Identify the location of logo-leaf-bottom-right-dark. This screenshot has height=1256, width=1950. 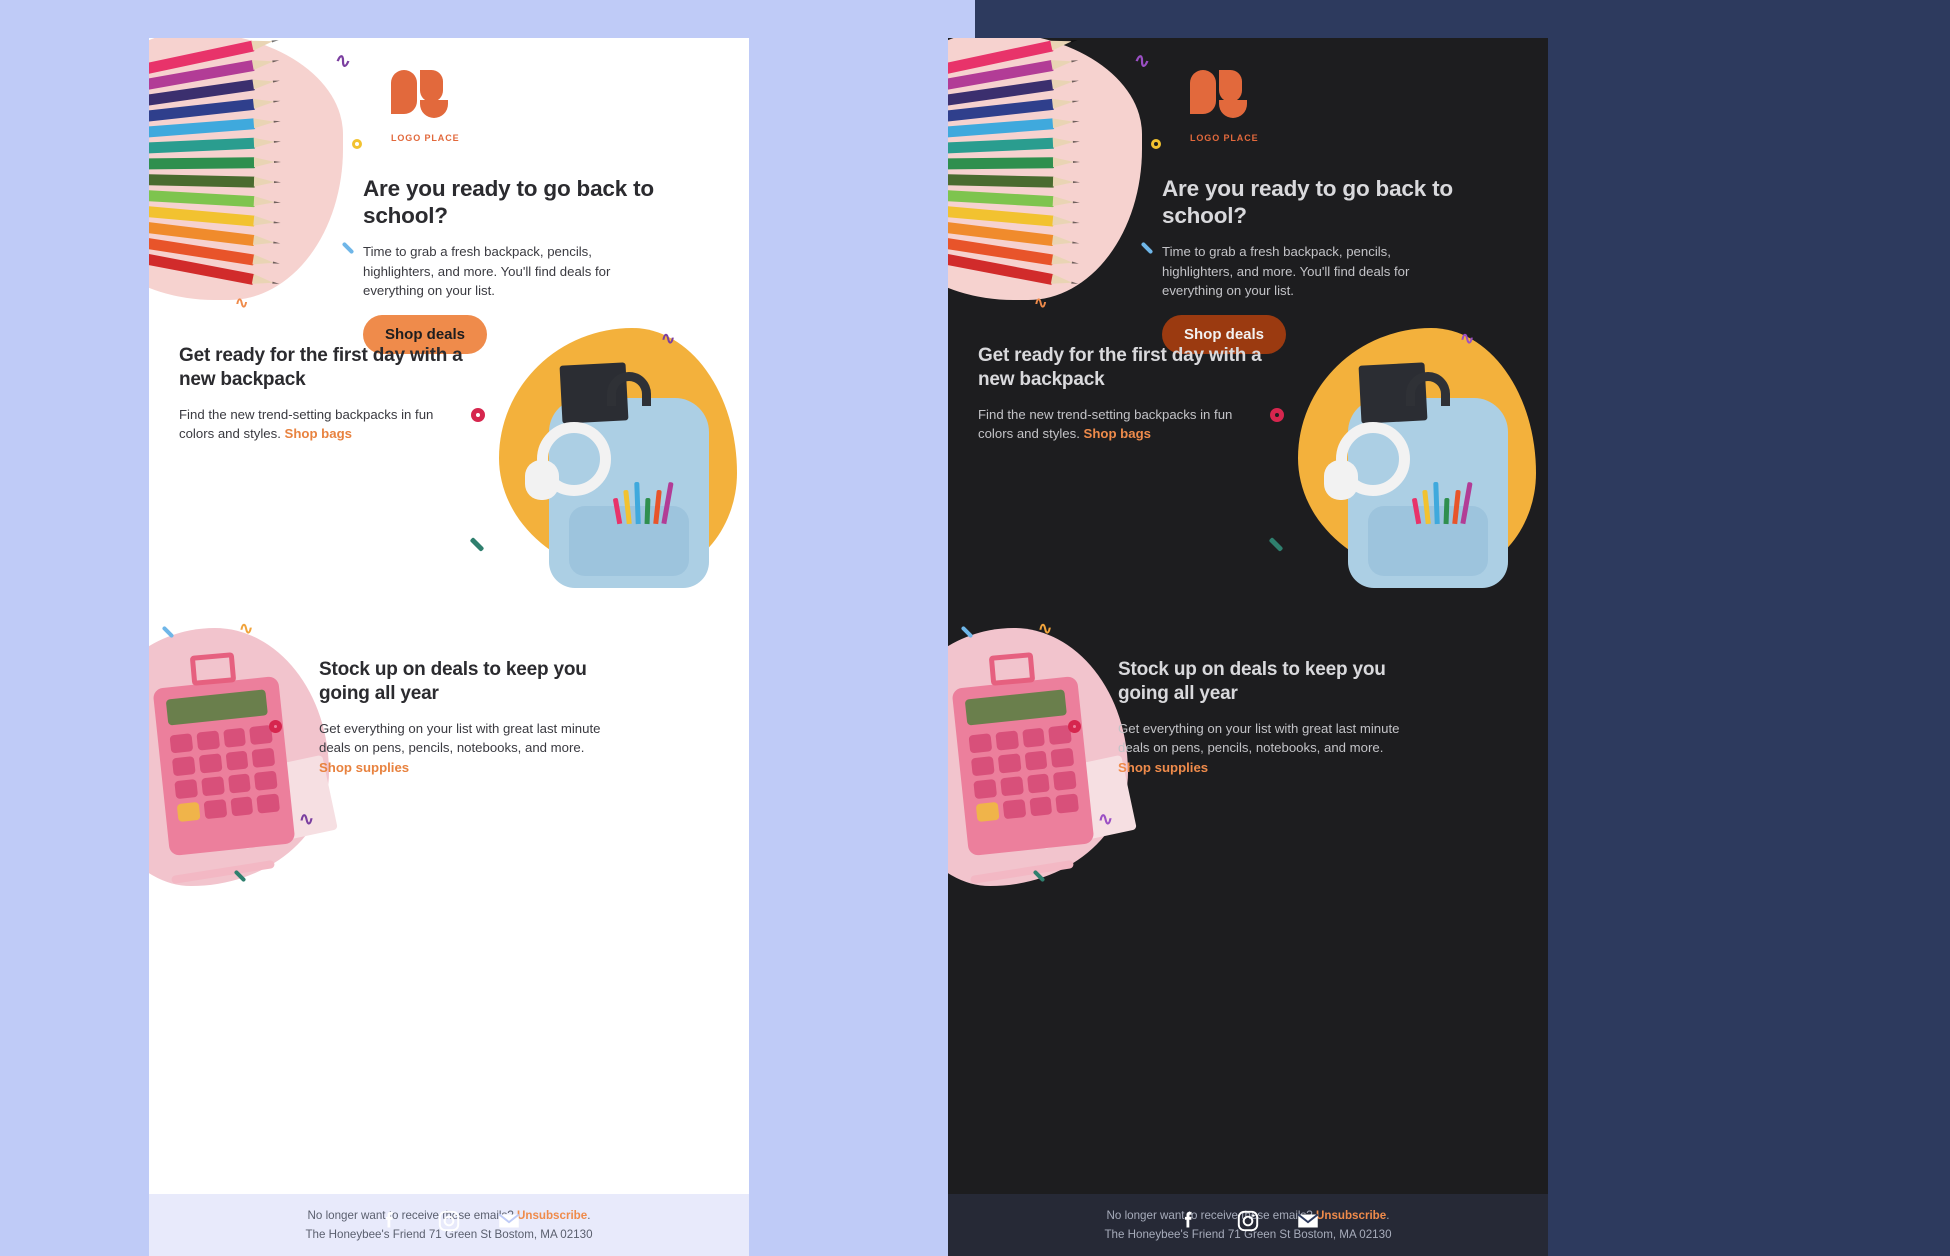
(1233, 109).